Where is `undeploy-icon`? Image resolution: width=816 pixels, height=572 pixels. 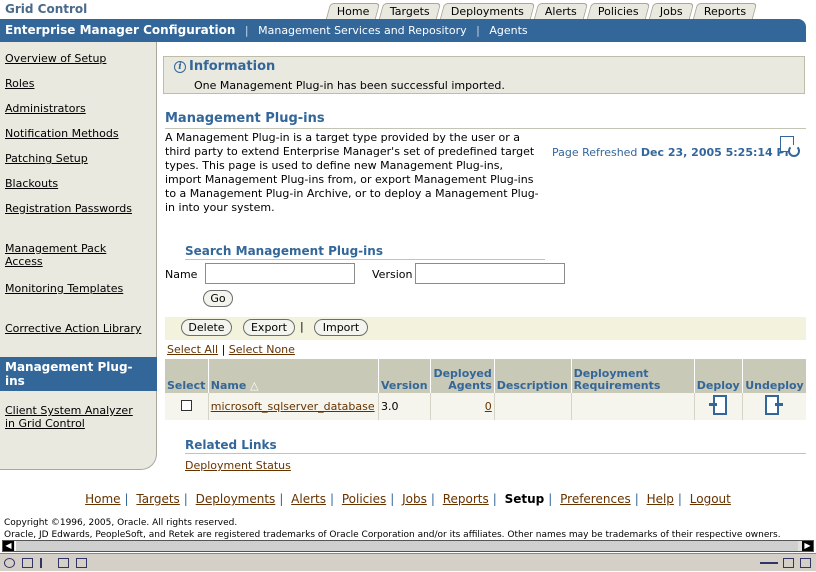 undeploy-icon is located at coordinates (774, 405).